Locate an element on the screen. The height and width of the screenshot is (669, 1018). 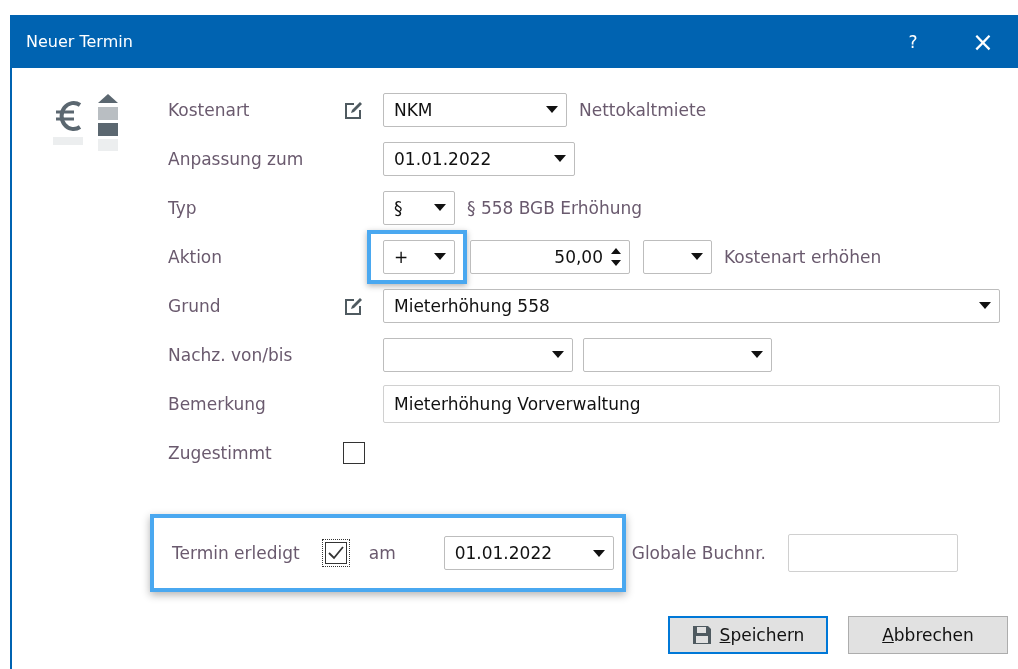
amount-spinner: 50,00 is located at coordinates (550, 256).